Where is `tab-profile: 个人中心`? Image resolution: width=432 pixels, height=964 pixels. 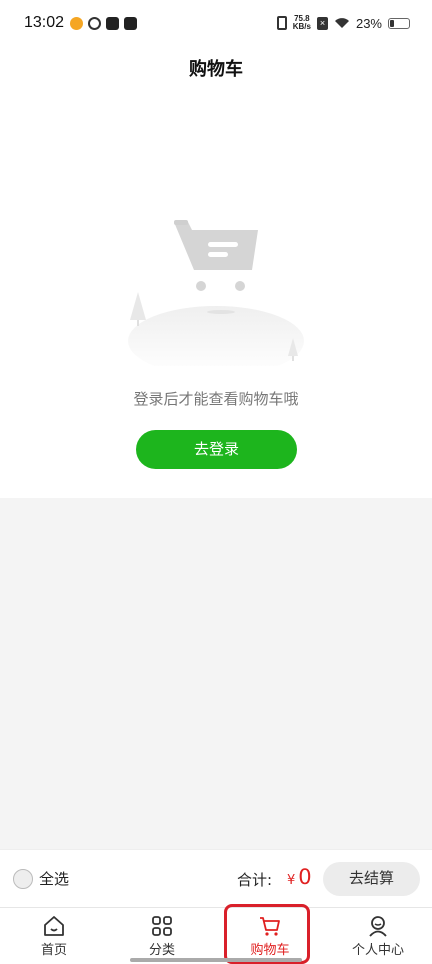
tab-profile: 个人中心 is located at coordinates (378, 936).